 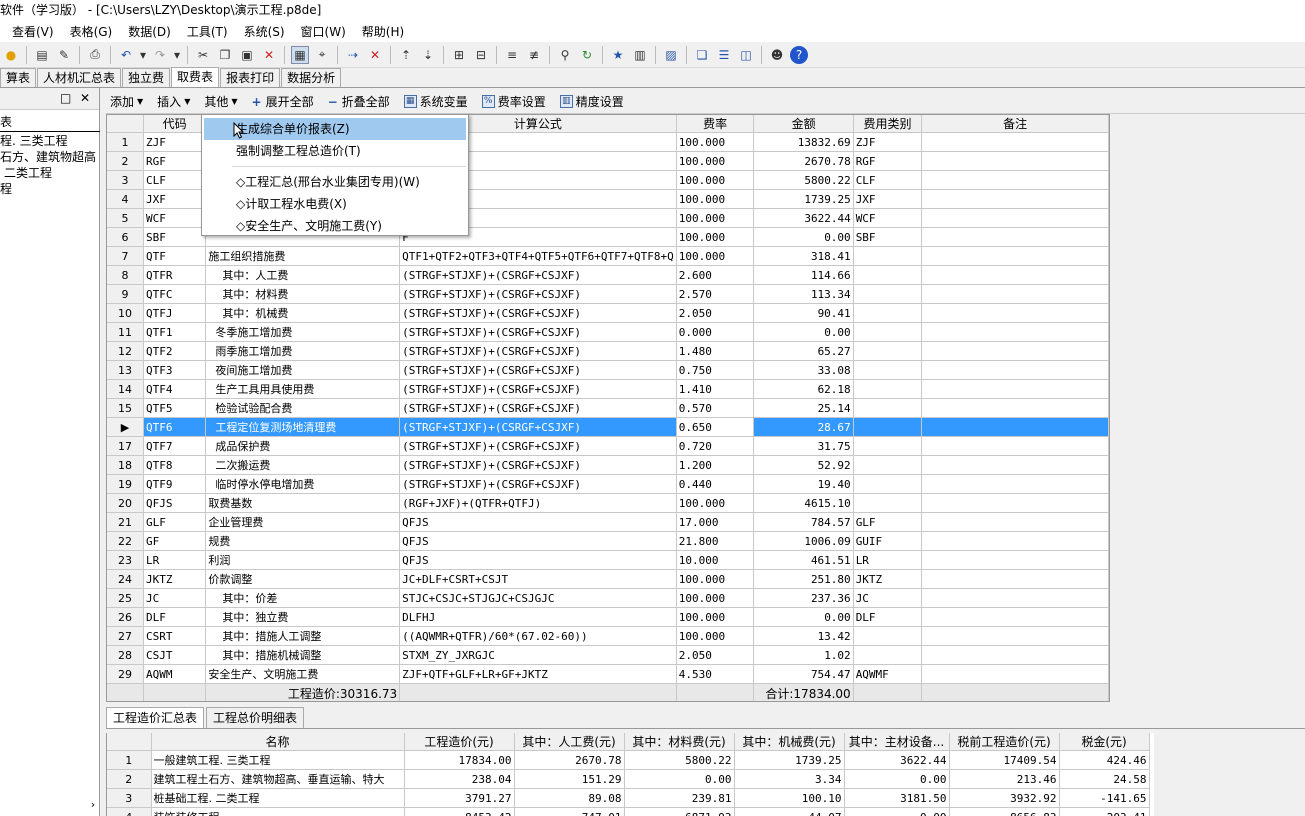 What do you see at coordinates (303, 579) in the screenshot?
I see `cell-name: 价款调整` at bounding box center [303, 579].